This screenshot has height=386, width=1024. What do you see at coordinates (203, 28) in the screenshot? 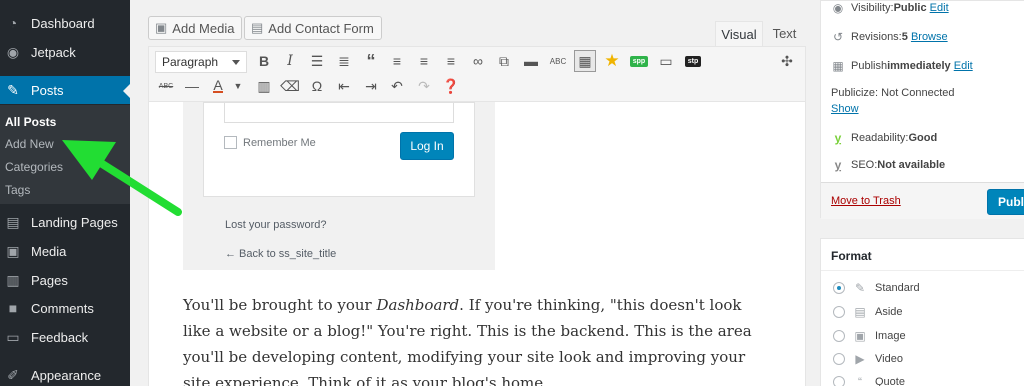
I see `add-media-label: Add Media` at bounding box center [203, 28].